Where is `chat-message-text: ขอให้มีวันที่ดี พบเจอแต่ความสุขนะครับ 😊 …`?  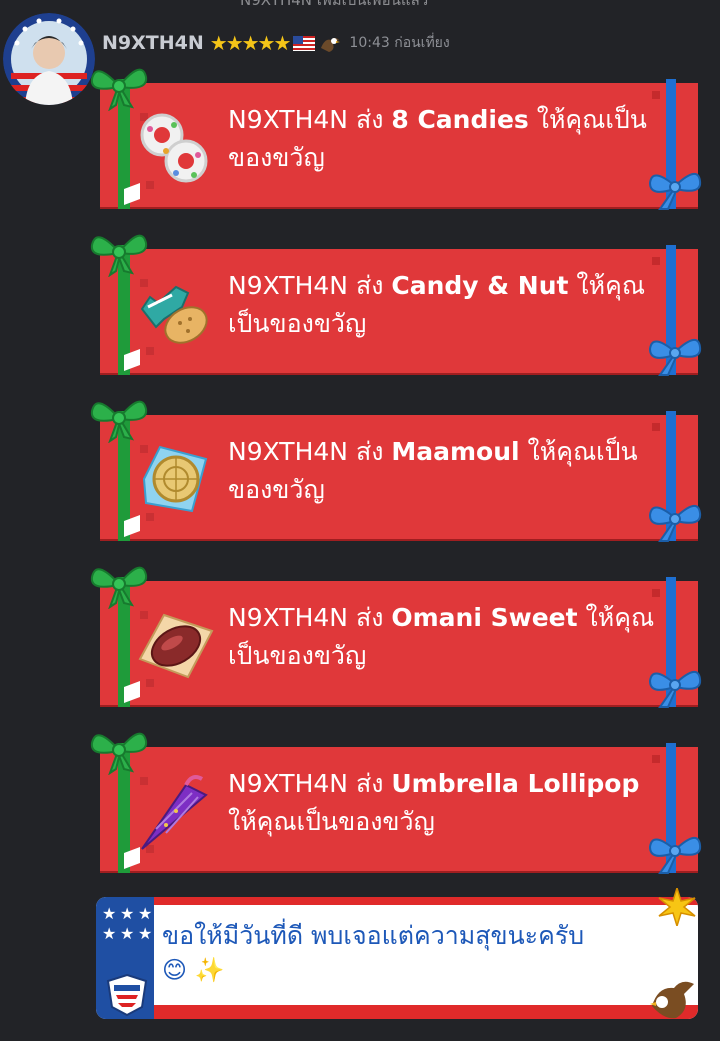
chat-message-text: ขอให้มีวันที่ดี พบเจอแต่ความสุขนะครับ 😊 … is located at coordinates (412, 953).